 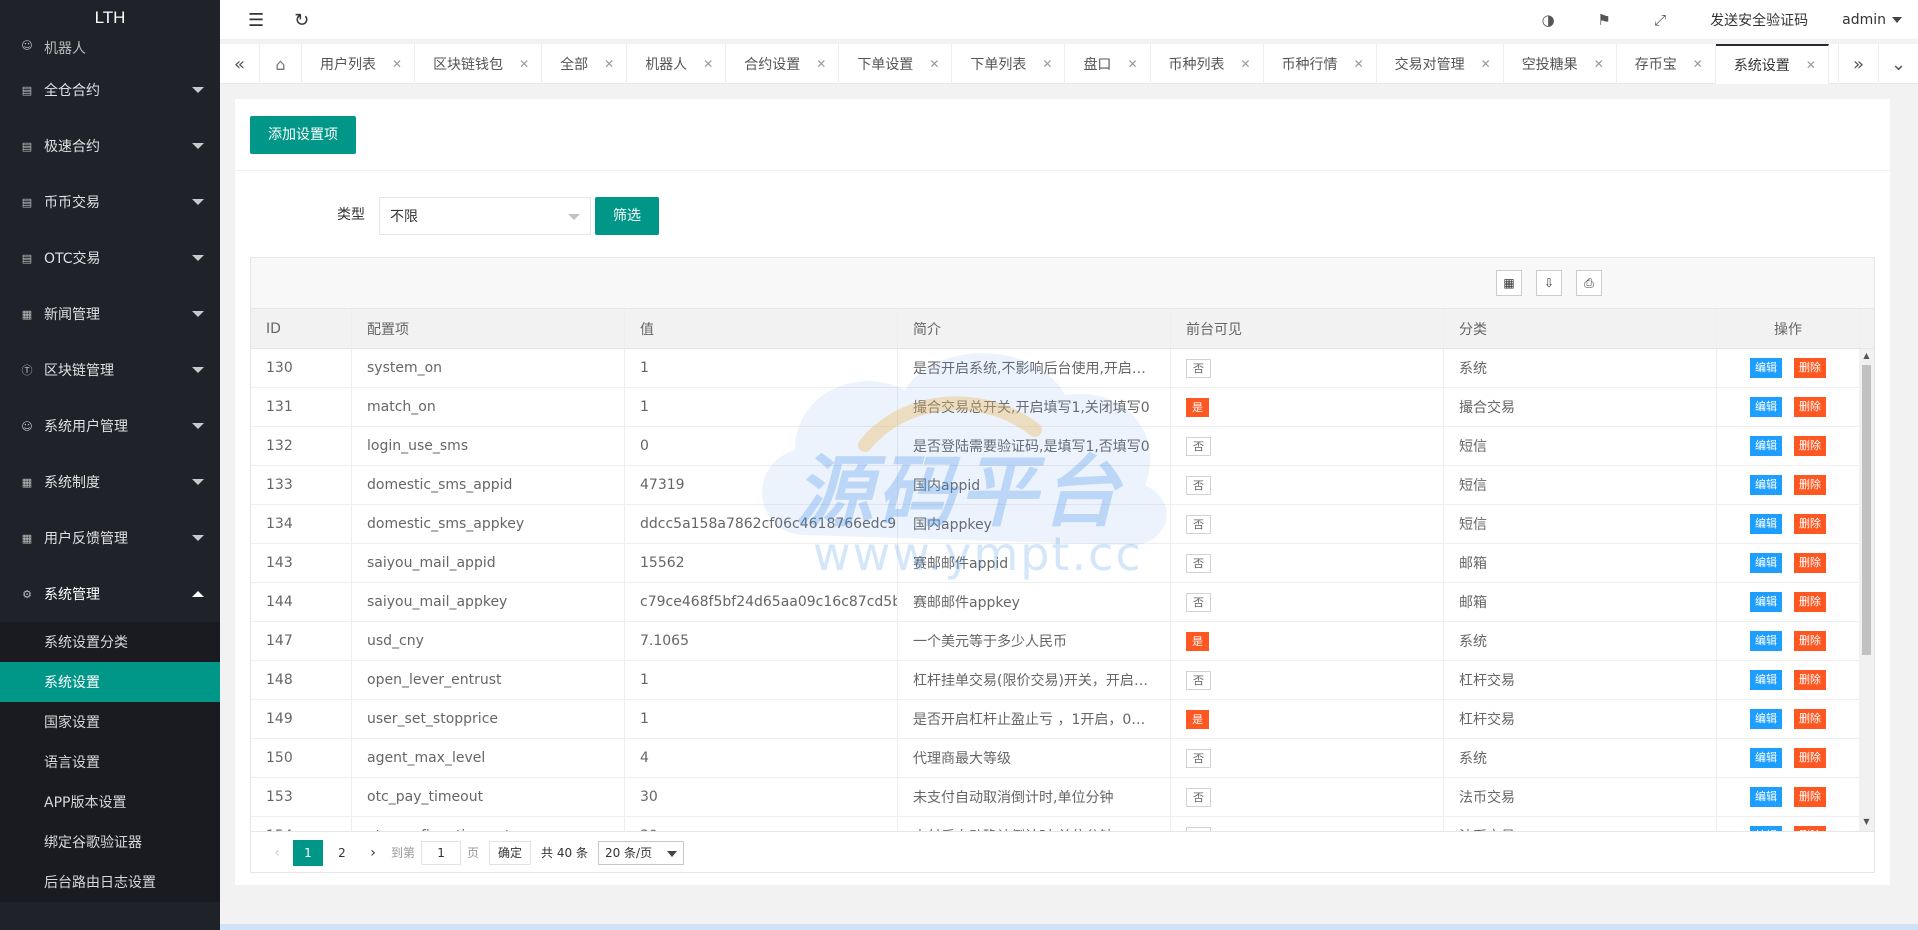 I want to click on filter-button: 筛选, so click(x=627, y=216).